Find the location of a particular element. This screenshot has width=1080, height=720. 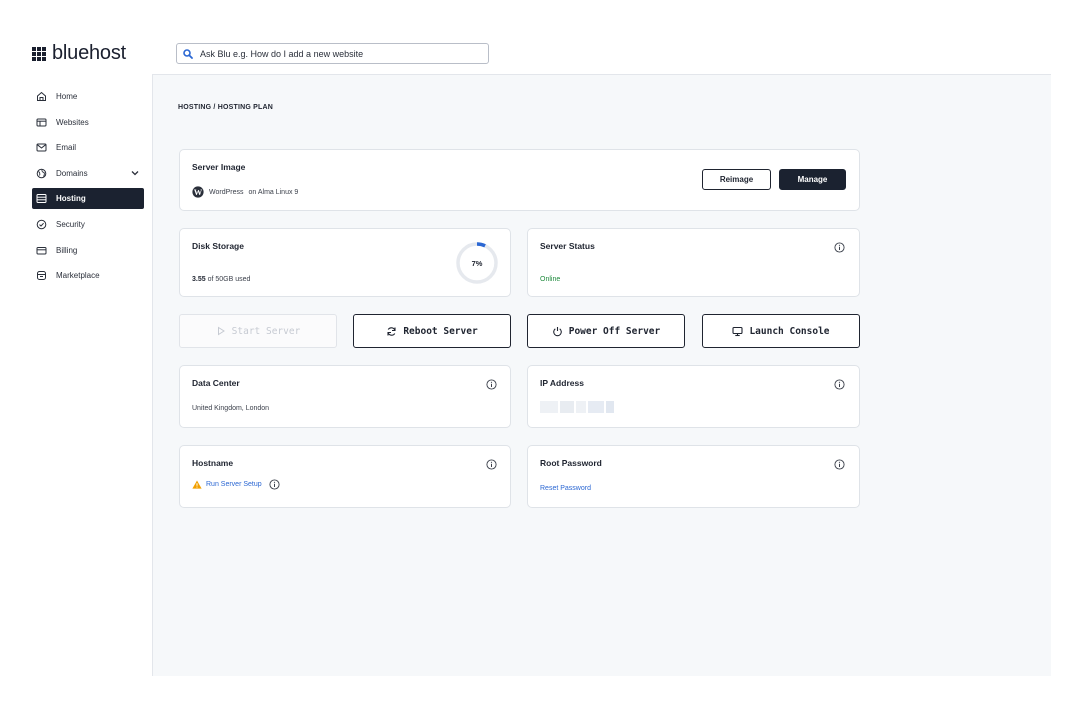

server-status-value: Online is located at coordinates (550, 279).